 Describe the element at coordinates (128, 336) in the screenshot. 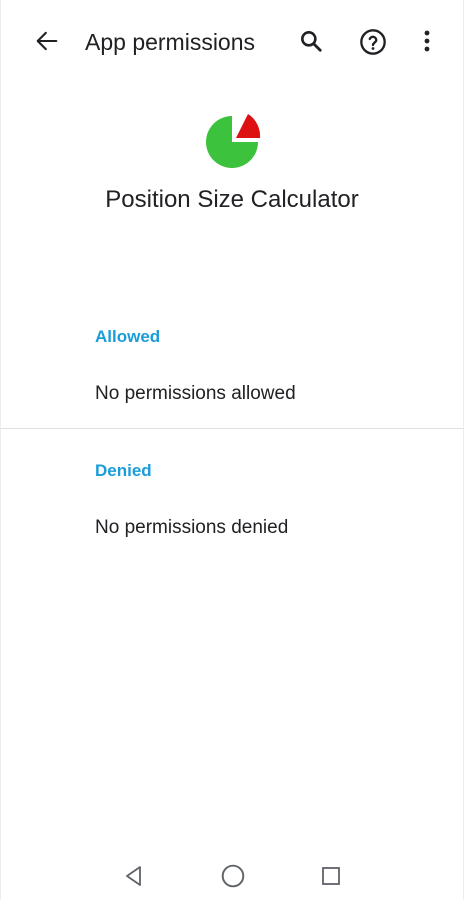

I see `allowed-section-title: Allowed` at that location.